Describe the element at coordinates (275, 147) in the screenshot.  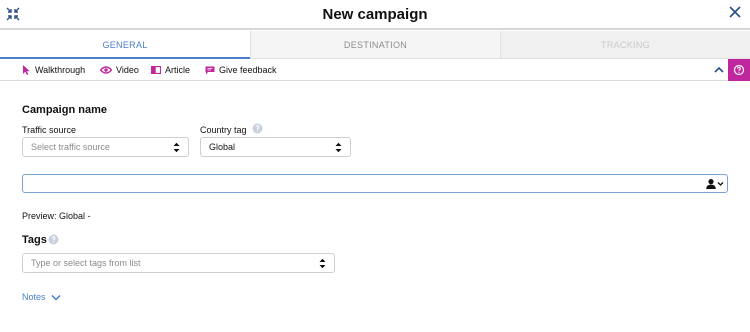
I see `country-tag-select: Global` at that location.